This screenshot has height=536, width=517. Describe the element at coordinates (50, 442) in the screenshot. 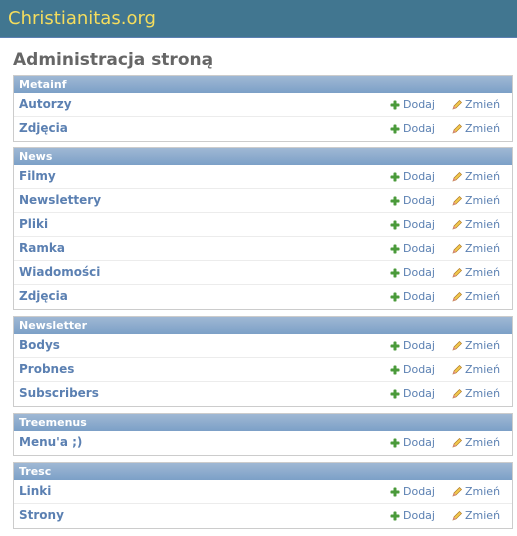

I see `model-link: Menu'a ;)` at that location.